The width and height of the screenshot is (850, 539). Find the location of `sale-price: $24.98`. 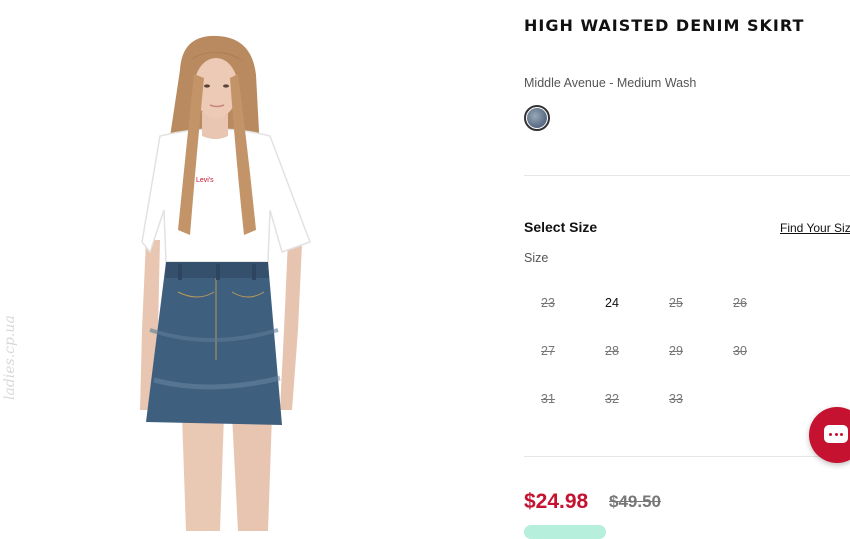

sale-price: $24.98 is located at coordinates (556, 501).